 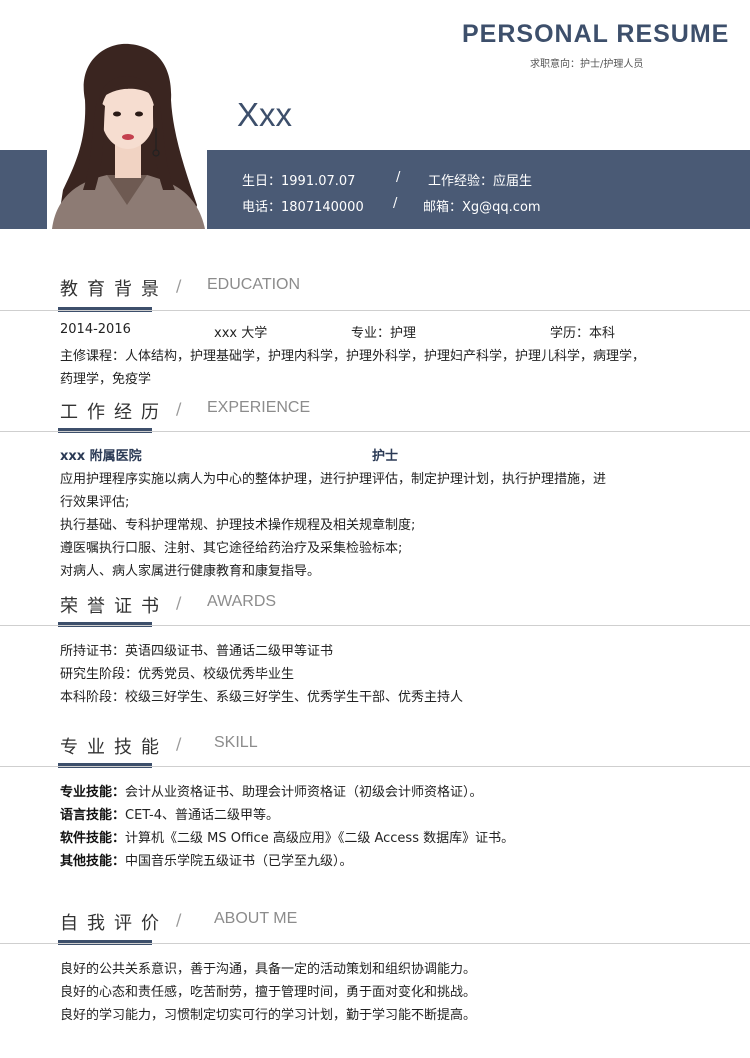 What do you see at coordinates (299, 181) in the screenshot?
I see `birthday: 生日：1991.07.07` at bounding box center [299, 181].